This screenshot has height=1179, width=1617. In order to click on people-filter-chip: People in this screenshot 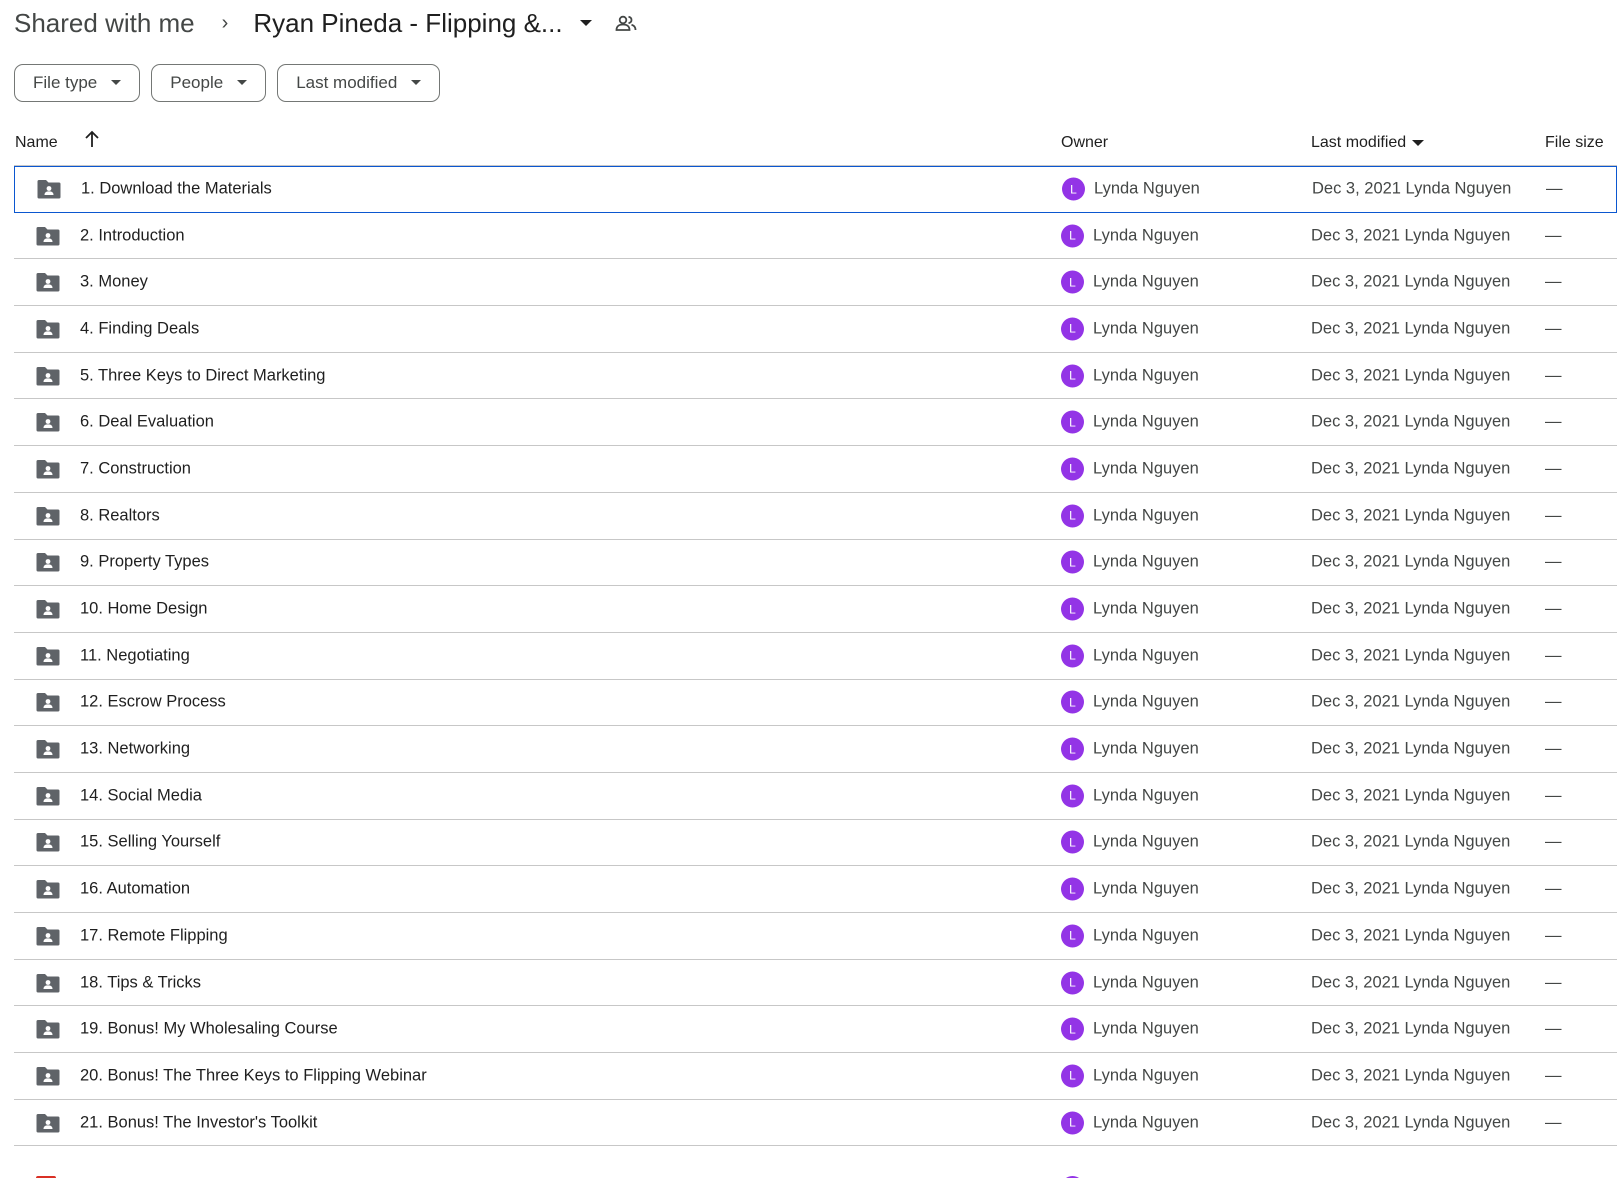, I will do `click(209, 83)`.